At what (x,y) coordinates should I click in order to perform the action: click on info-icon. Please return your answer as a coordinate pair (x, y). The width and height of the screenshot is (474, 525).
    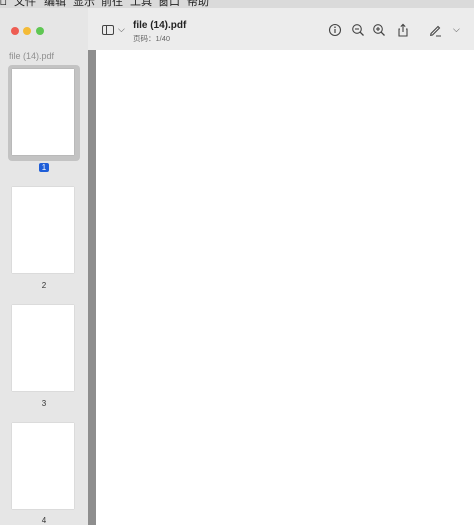
    Looking at the image, I should click on (335, 30).